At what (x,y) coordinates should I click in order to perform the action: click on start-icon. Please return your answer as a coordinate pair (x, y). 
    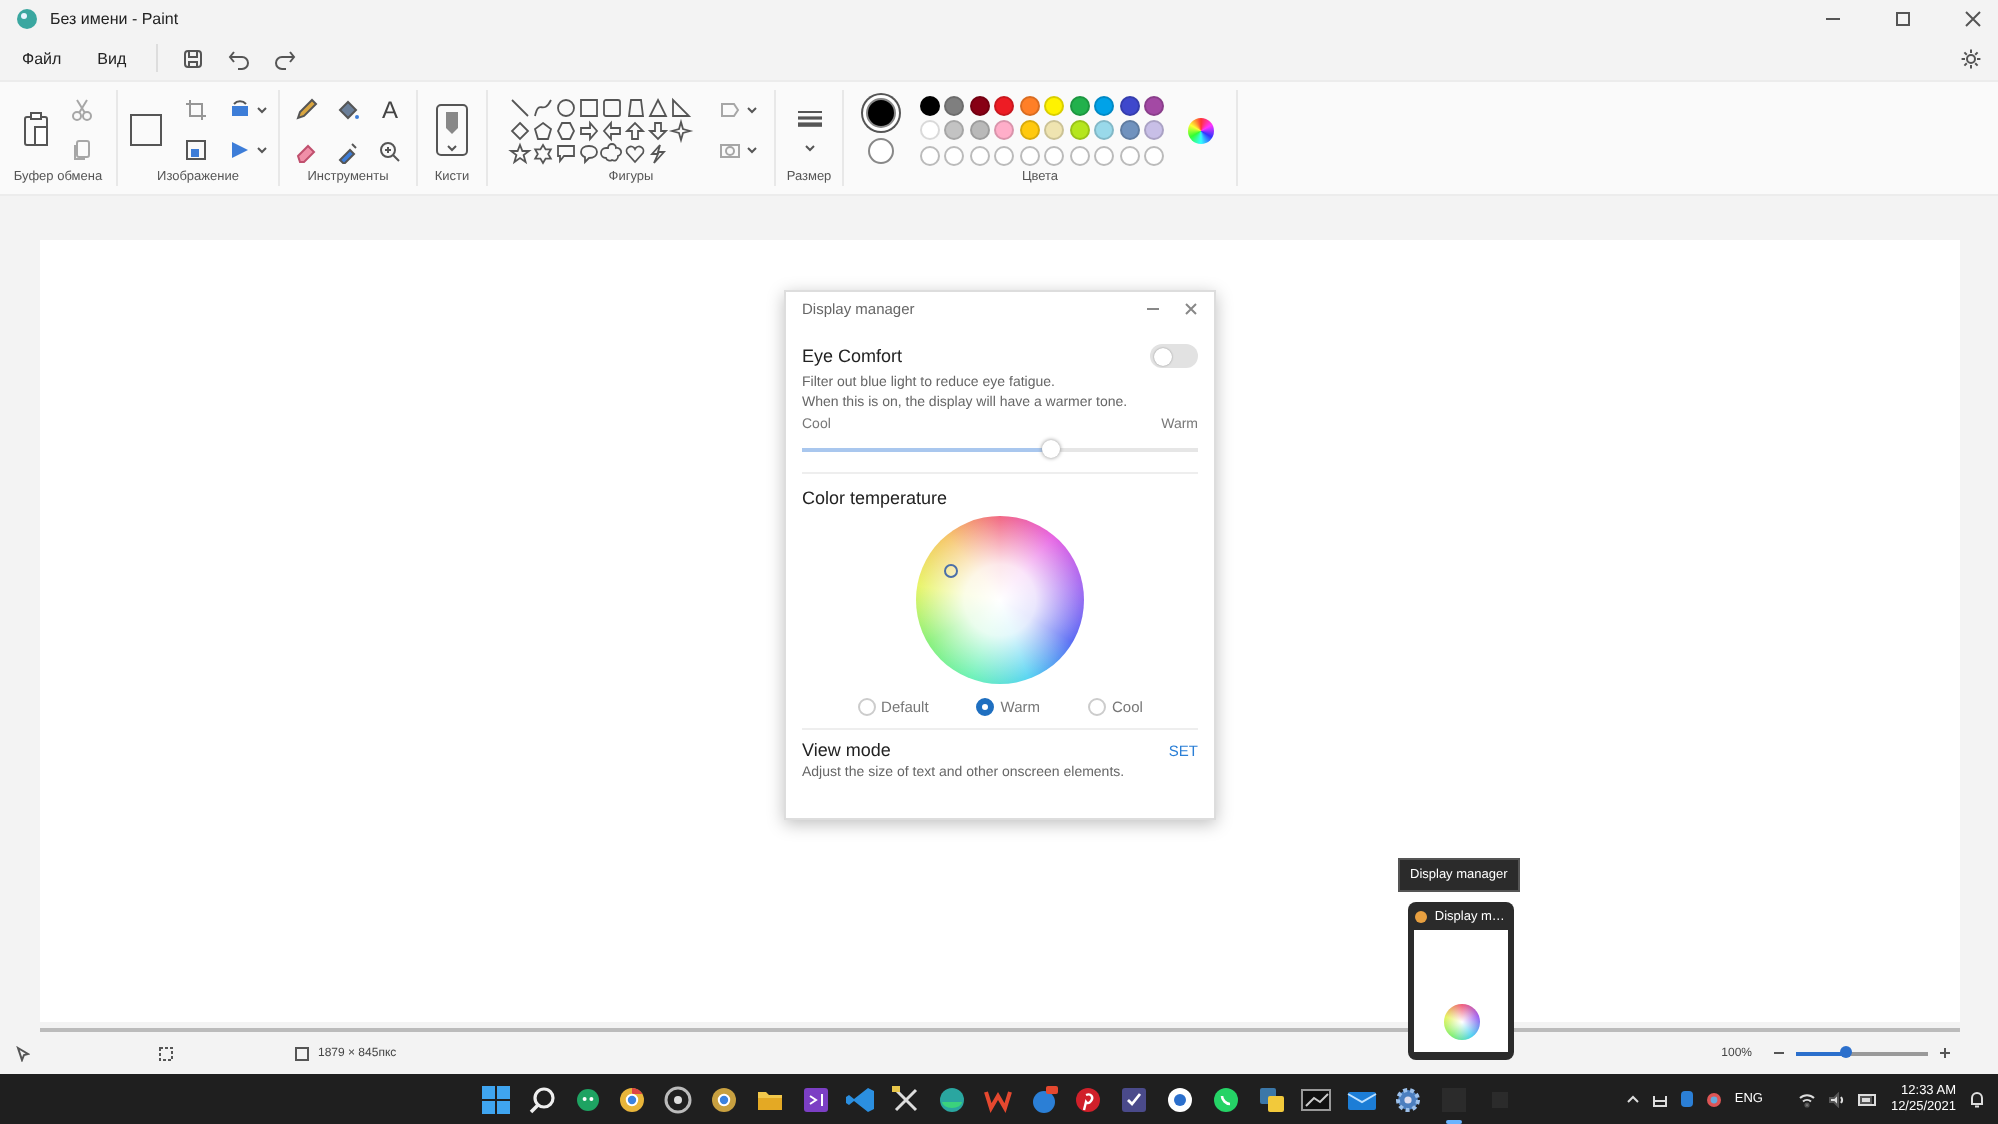
    Looking at the image, I should click on (496, 1099).